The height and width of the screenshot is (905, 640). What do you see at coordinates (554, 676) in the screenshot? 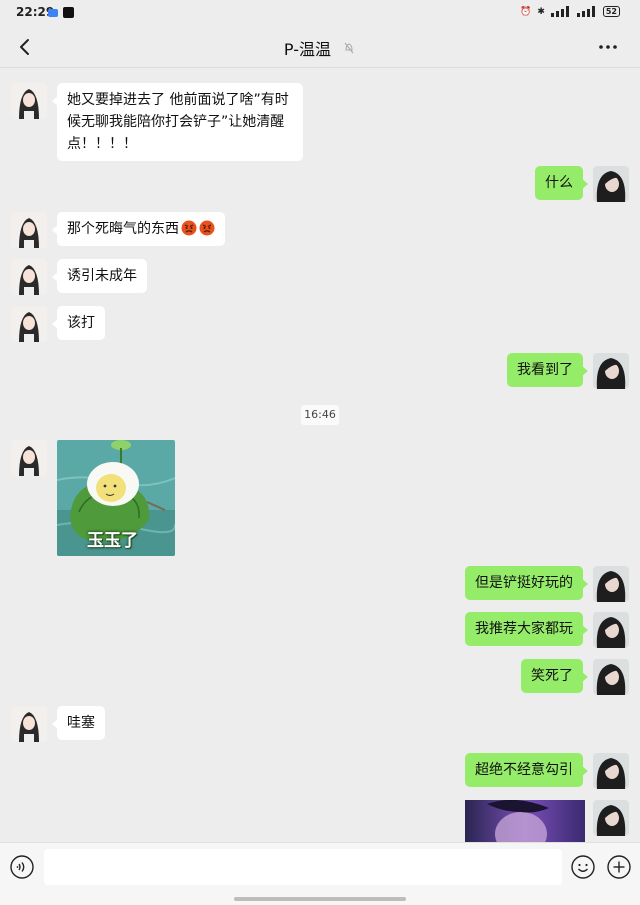
I see `message-bubble-outgoing: 笑死了` at bounding box center [554, 676].